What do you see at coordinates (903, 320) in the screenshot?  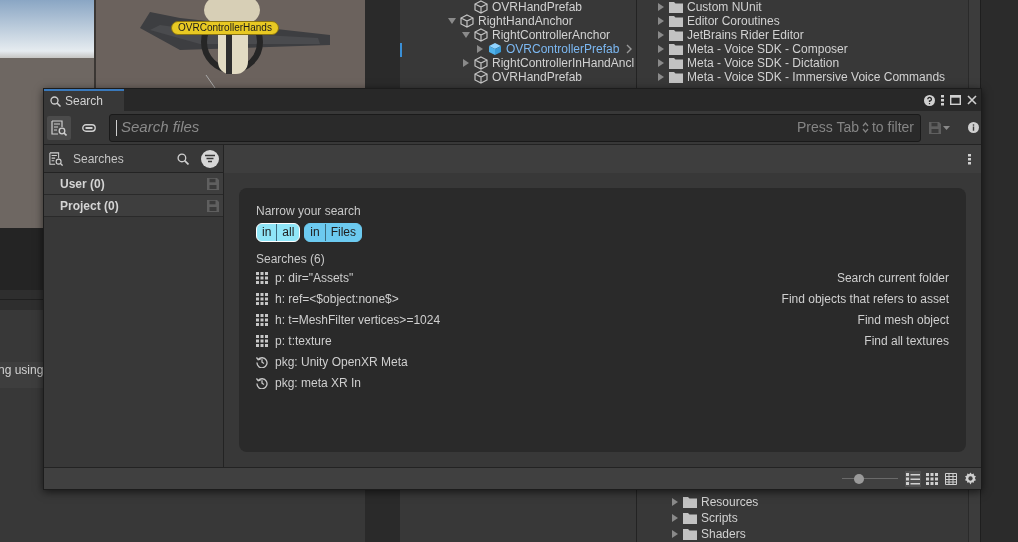 I see `search-description: Find mesh object` at bounding box center [903, 320].